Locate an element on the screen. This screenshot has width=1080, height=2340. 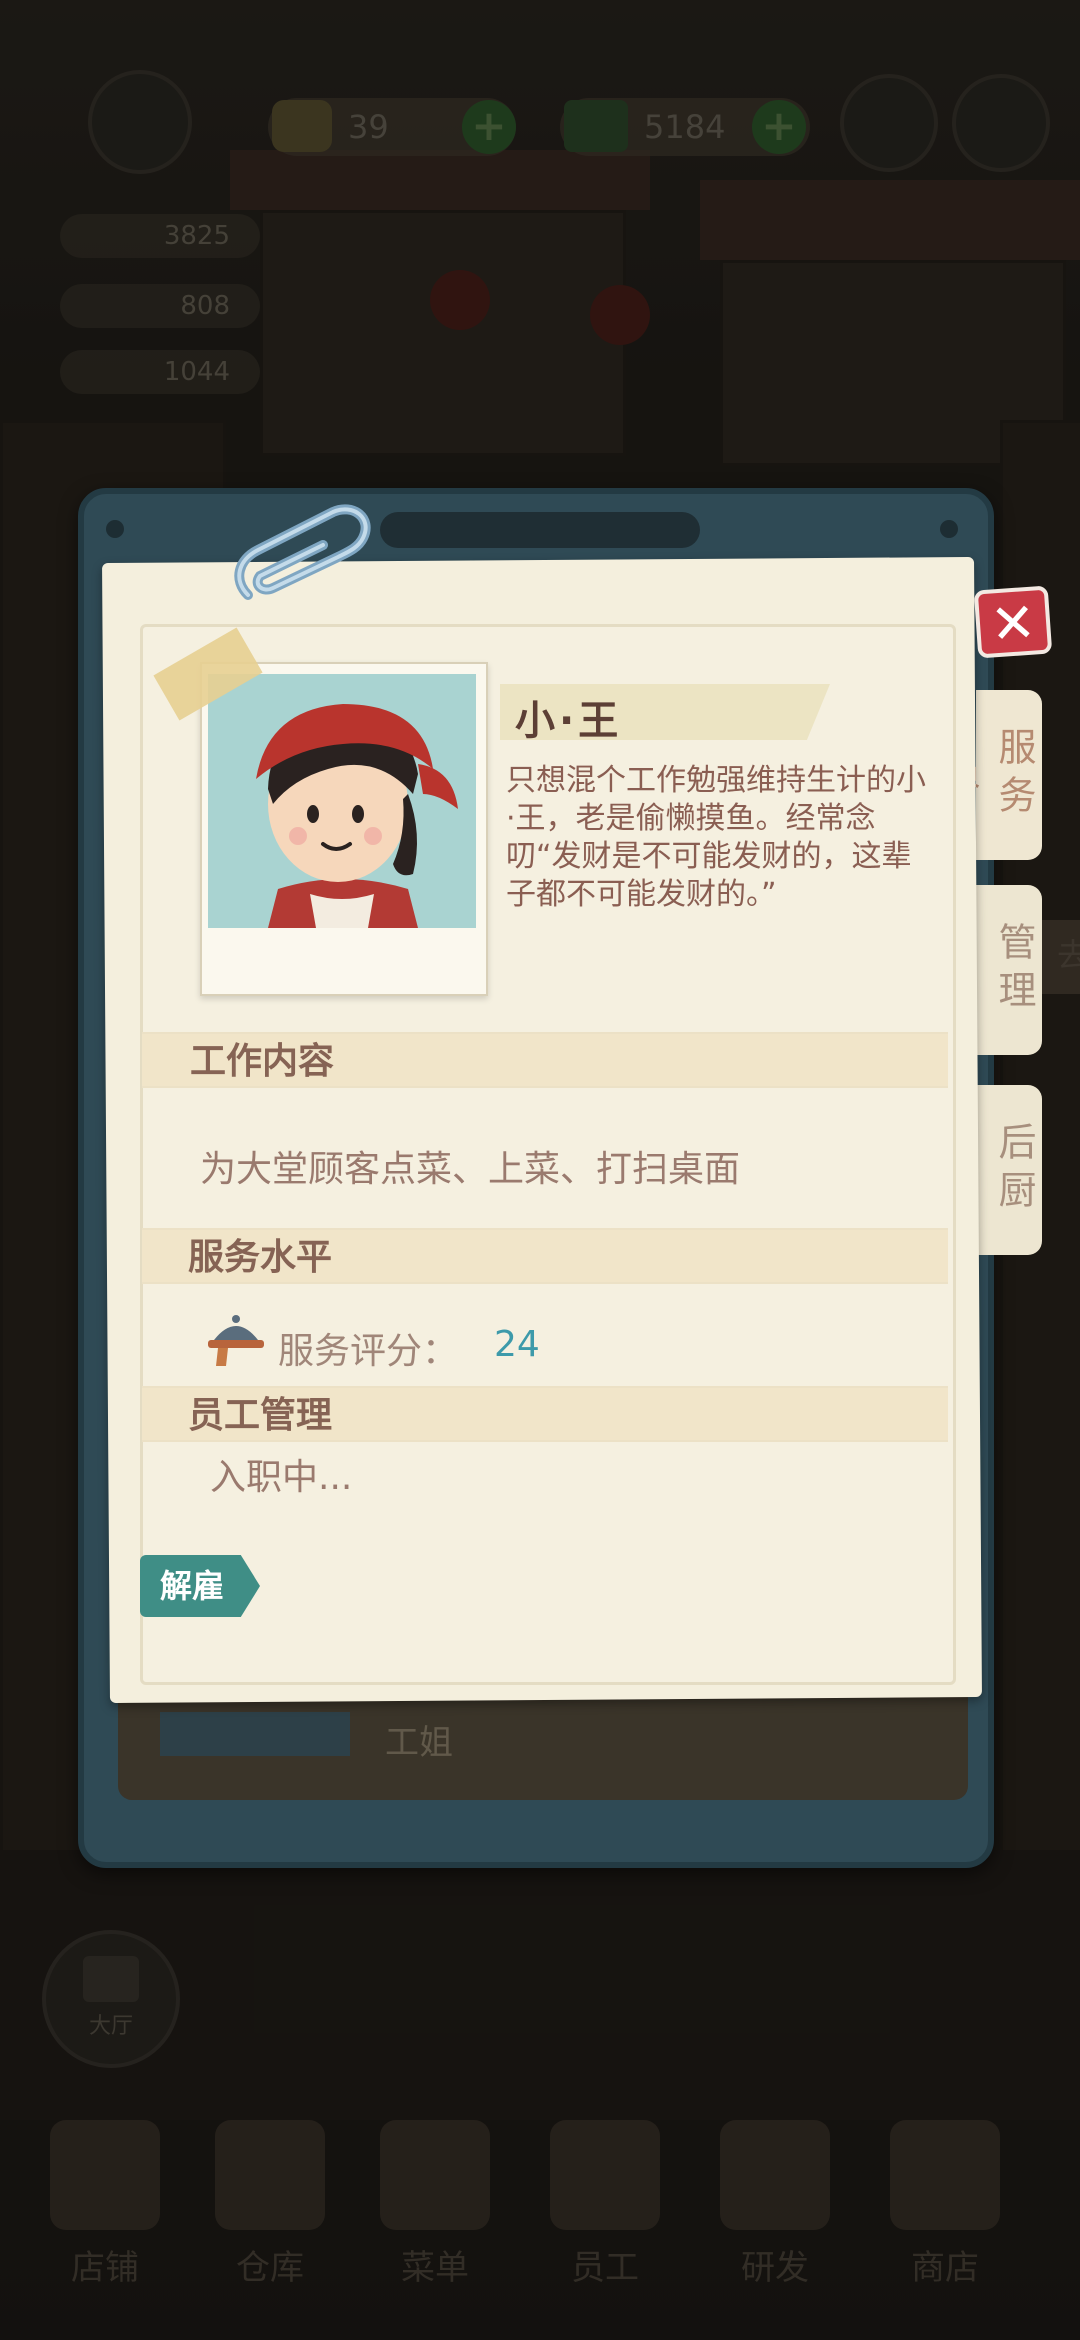
staff-name: 小·王 is located at coordinates (569, 721).